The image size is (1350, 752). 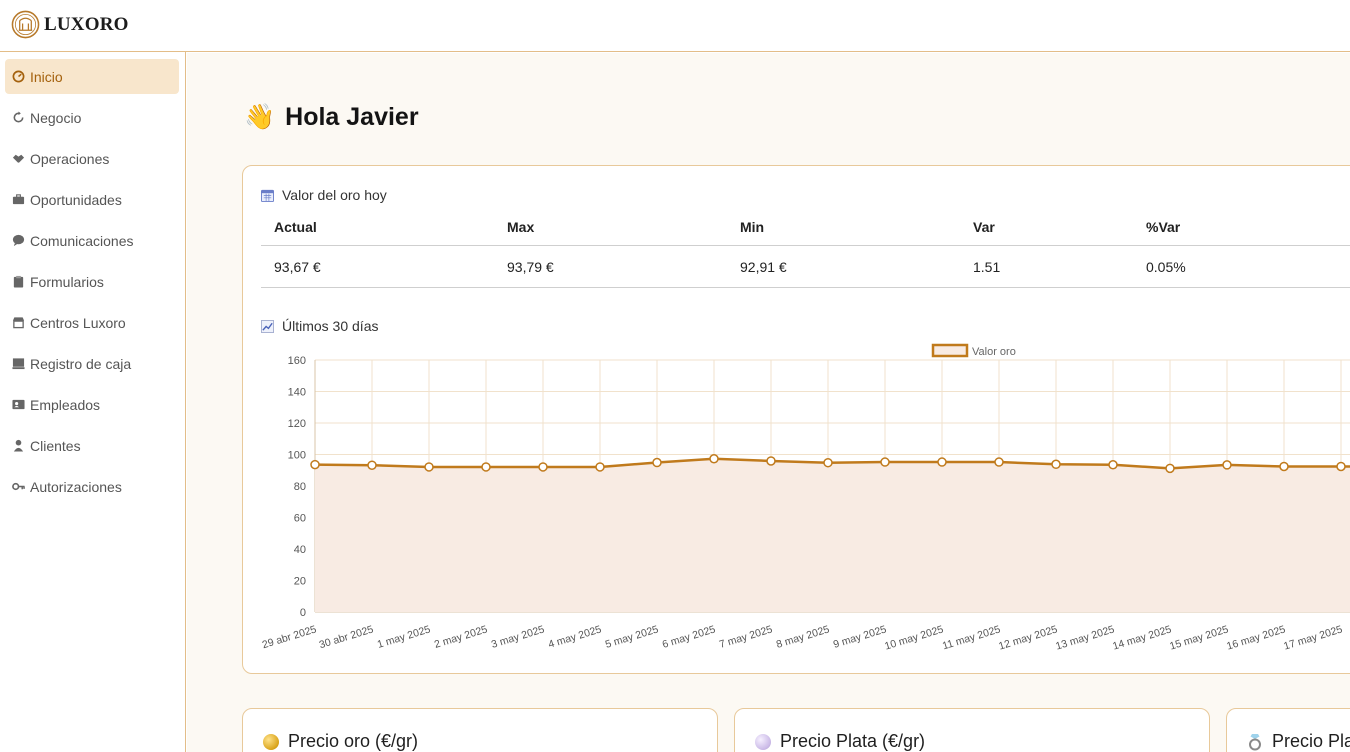 What do you see at coordinates (92, 363) in the screenshot?
I see `sidebar-item-registro-caja: Registro de caja` at bounding box center [92, 363].